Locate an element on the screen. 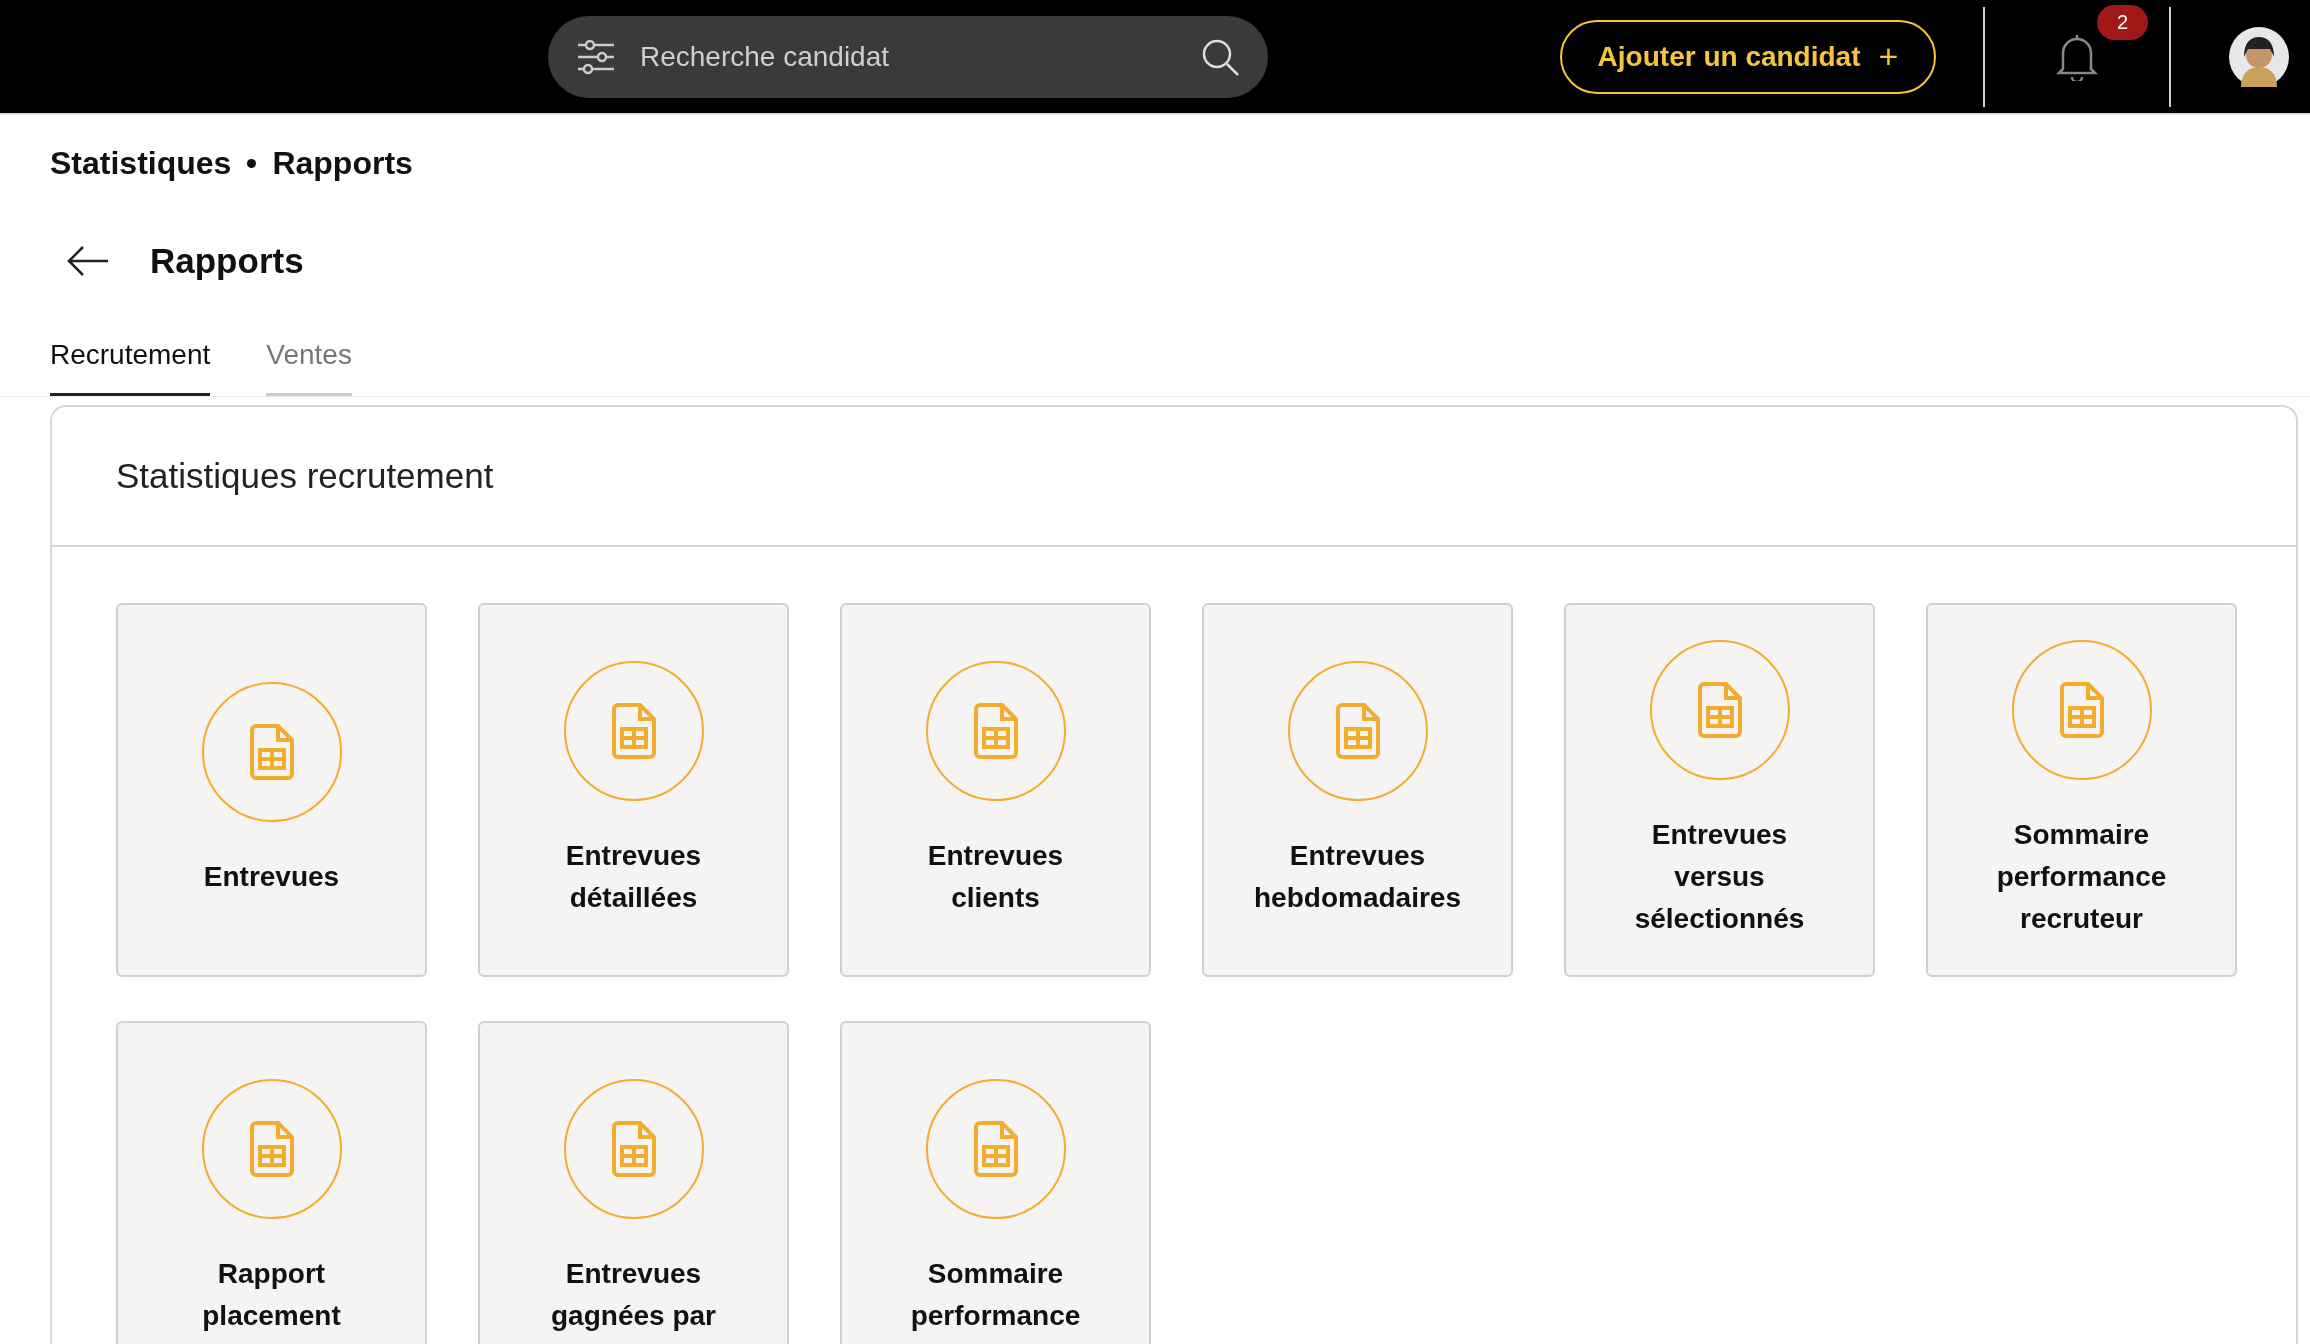 The image size is (2310, 1344). report-card: Entrevues clients is located at coordinates (995, 790).